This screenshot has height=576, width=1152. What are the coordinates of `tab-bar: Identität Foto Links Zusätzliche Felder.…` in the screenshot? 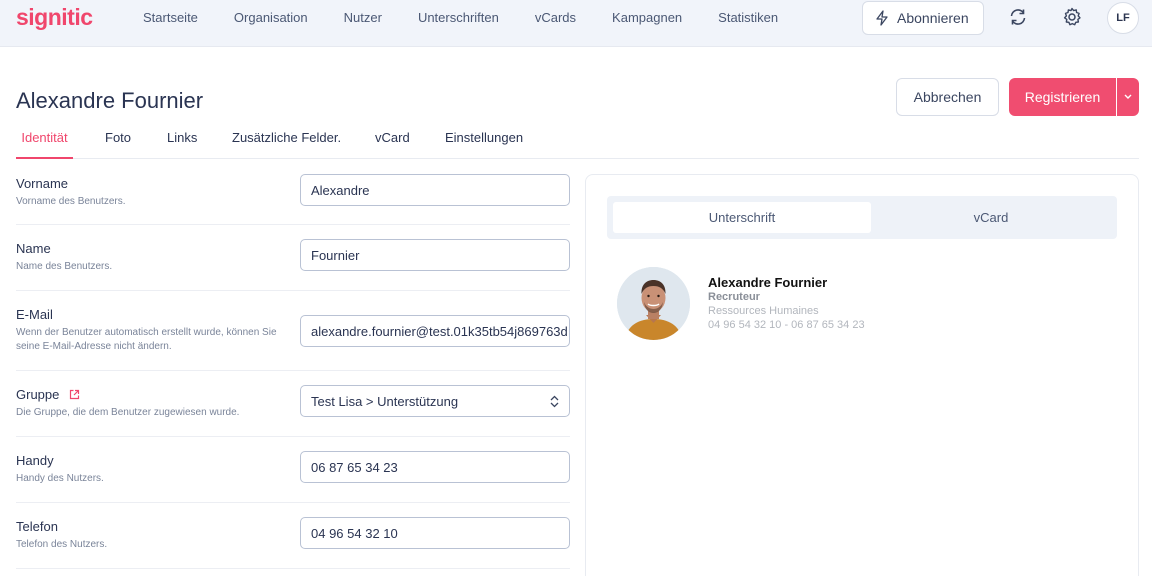 It's located at (577, 144).